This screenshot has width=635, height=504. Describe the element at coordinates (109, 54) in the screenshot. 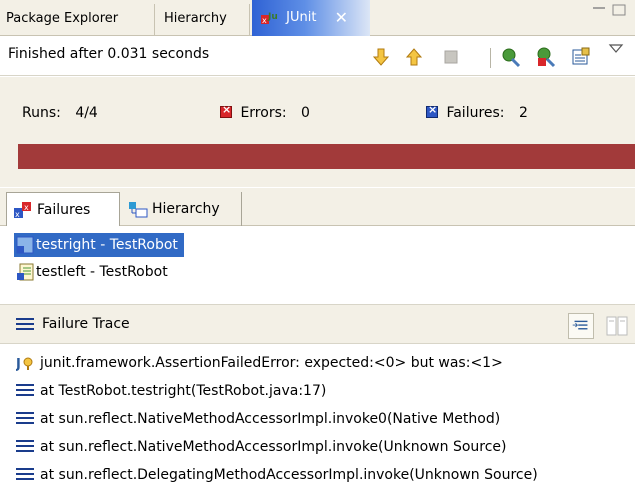

I see `status-text: Finished after 0.031 seconds` at that location.